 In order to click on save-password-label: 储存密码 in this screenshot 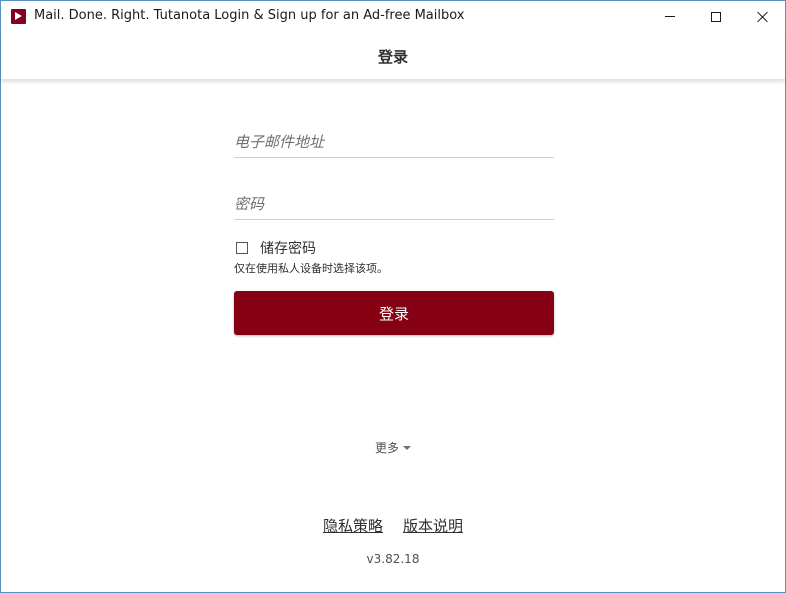, I will do `click(288, 248)`.